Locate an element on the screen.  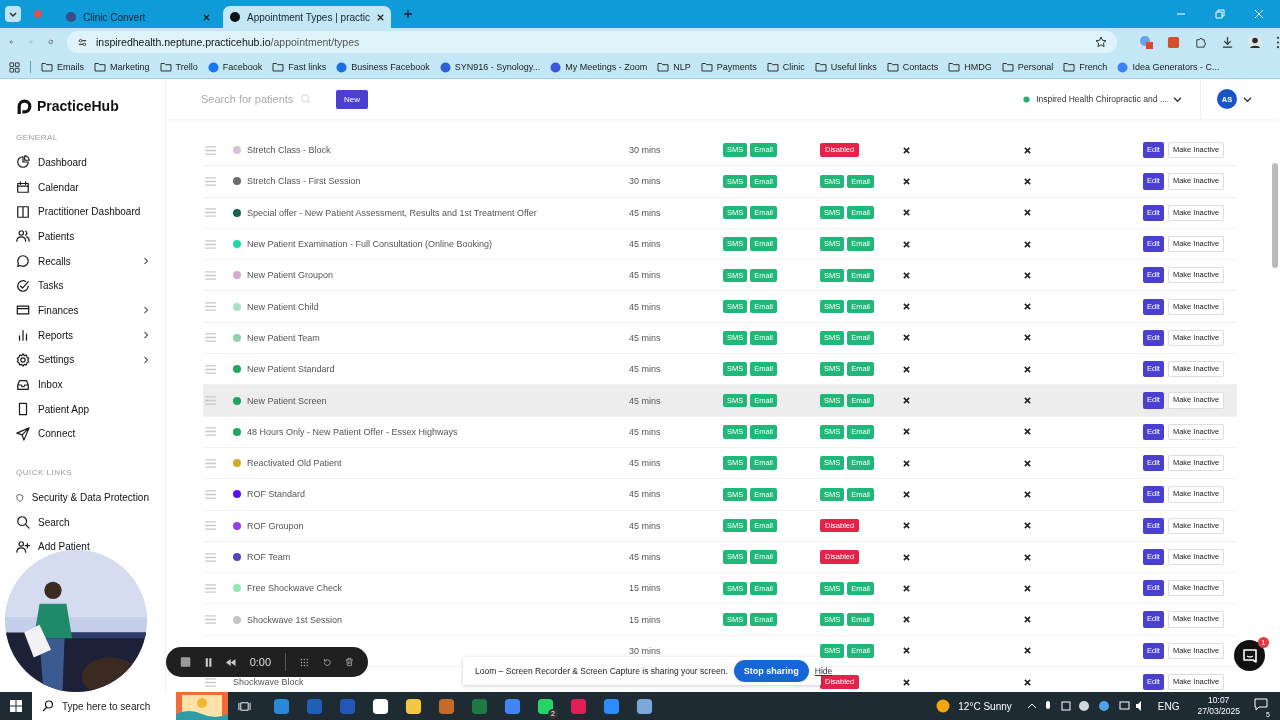
tab-list-button is located at coordinates (13, 14).